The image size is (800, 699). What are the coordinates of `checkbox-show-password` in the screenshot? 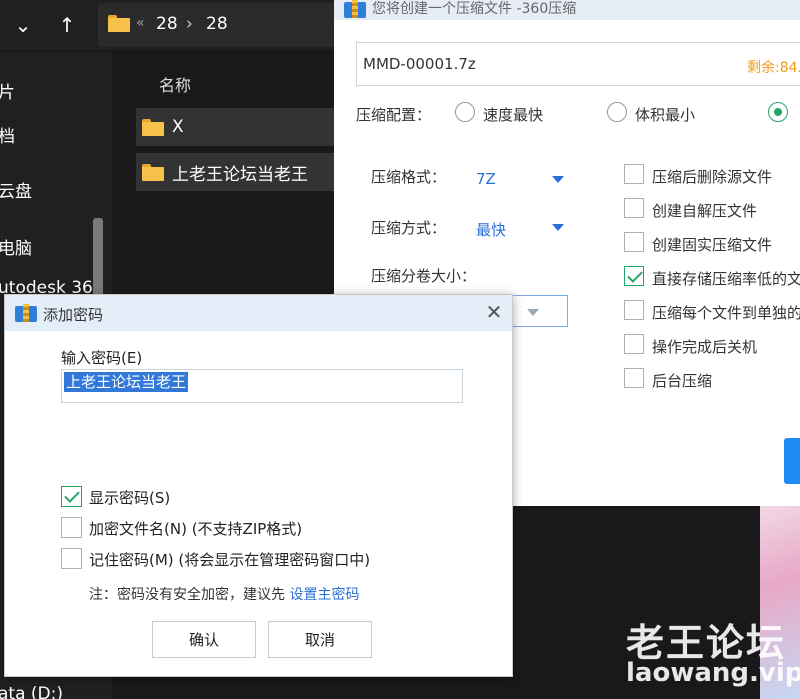 It's located at (71, 496).